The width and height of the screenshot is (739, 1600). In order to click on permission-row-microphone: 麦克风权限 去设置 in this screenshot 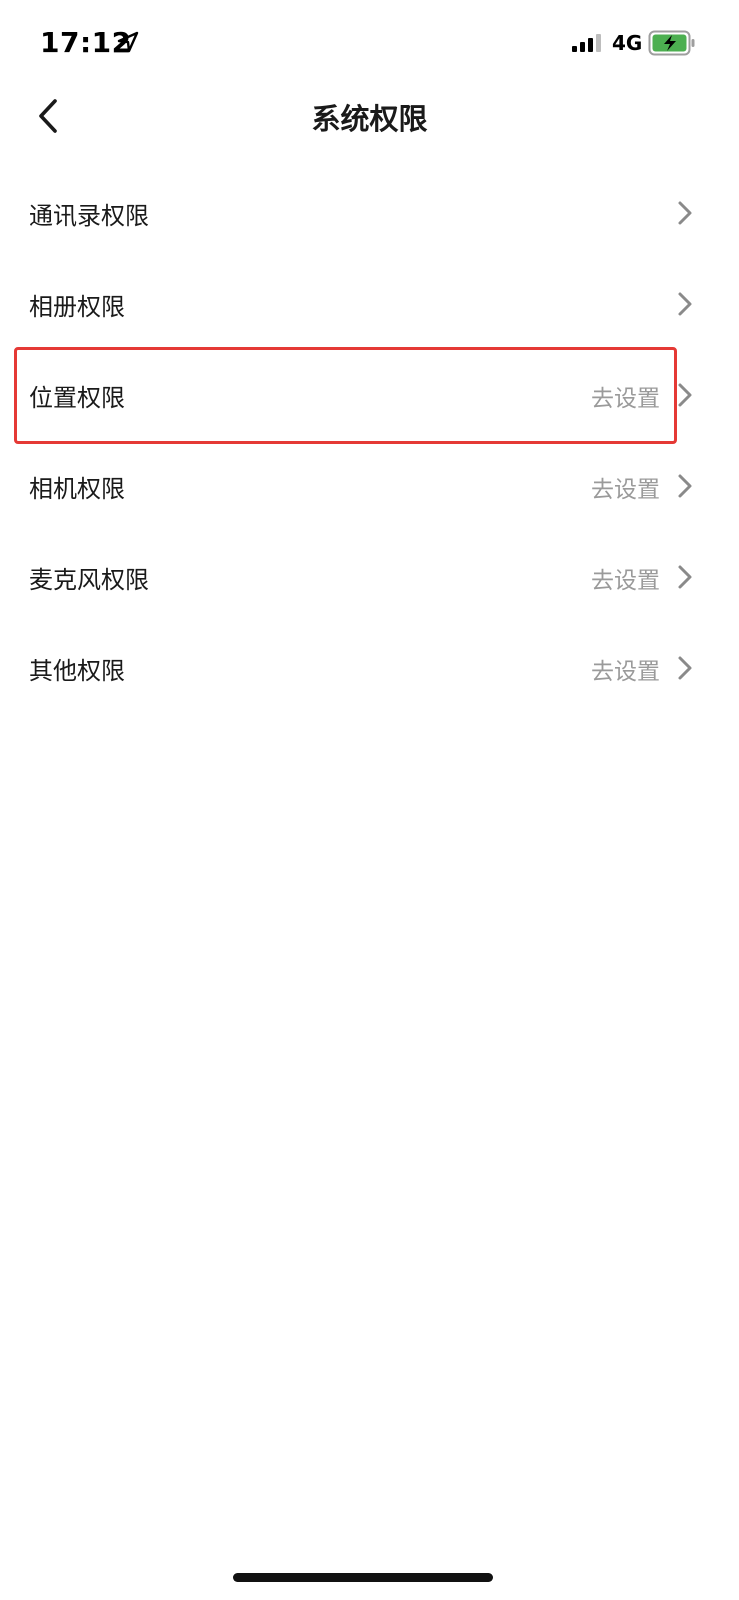, I will do `click(369, 577)`.